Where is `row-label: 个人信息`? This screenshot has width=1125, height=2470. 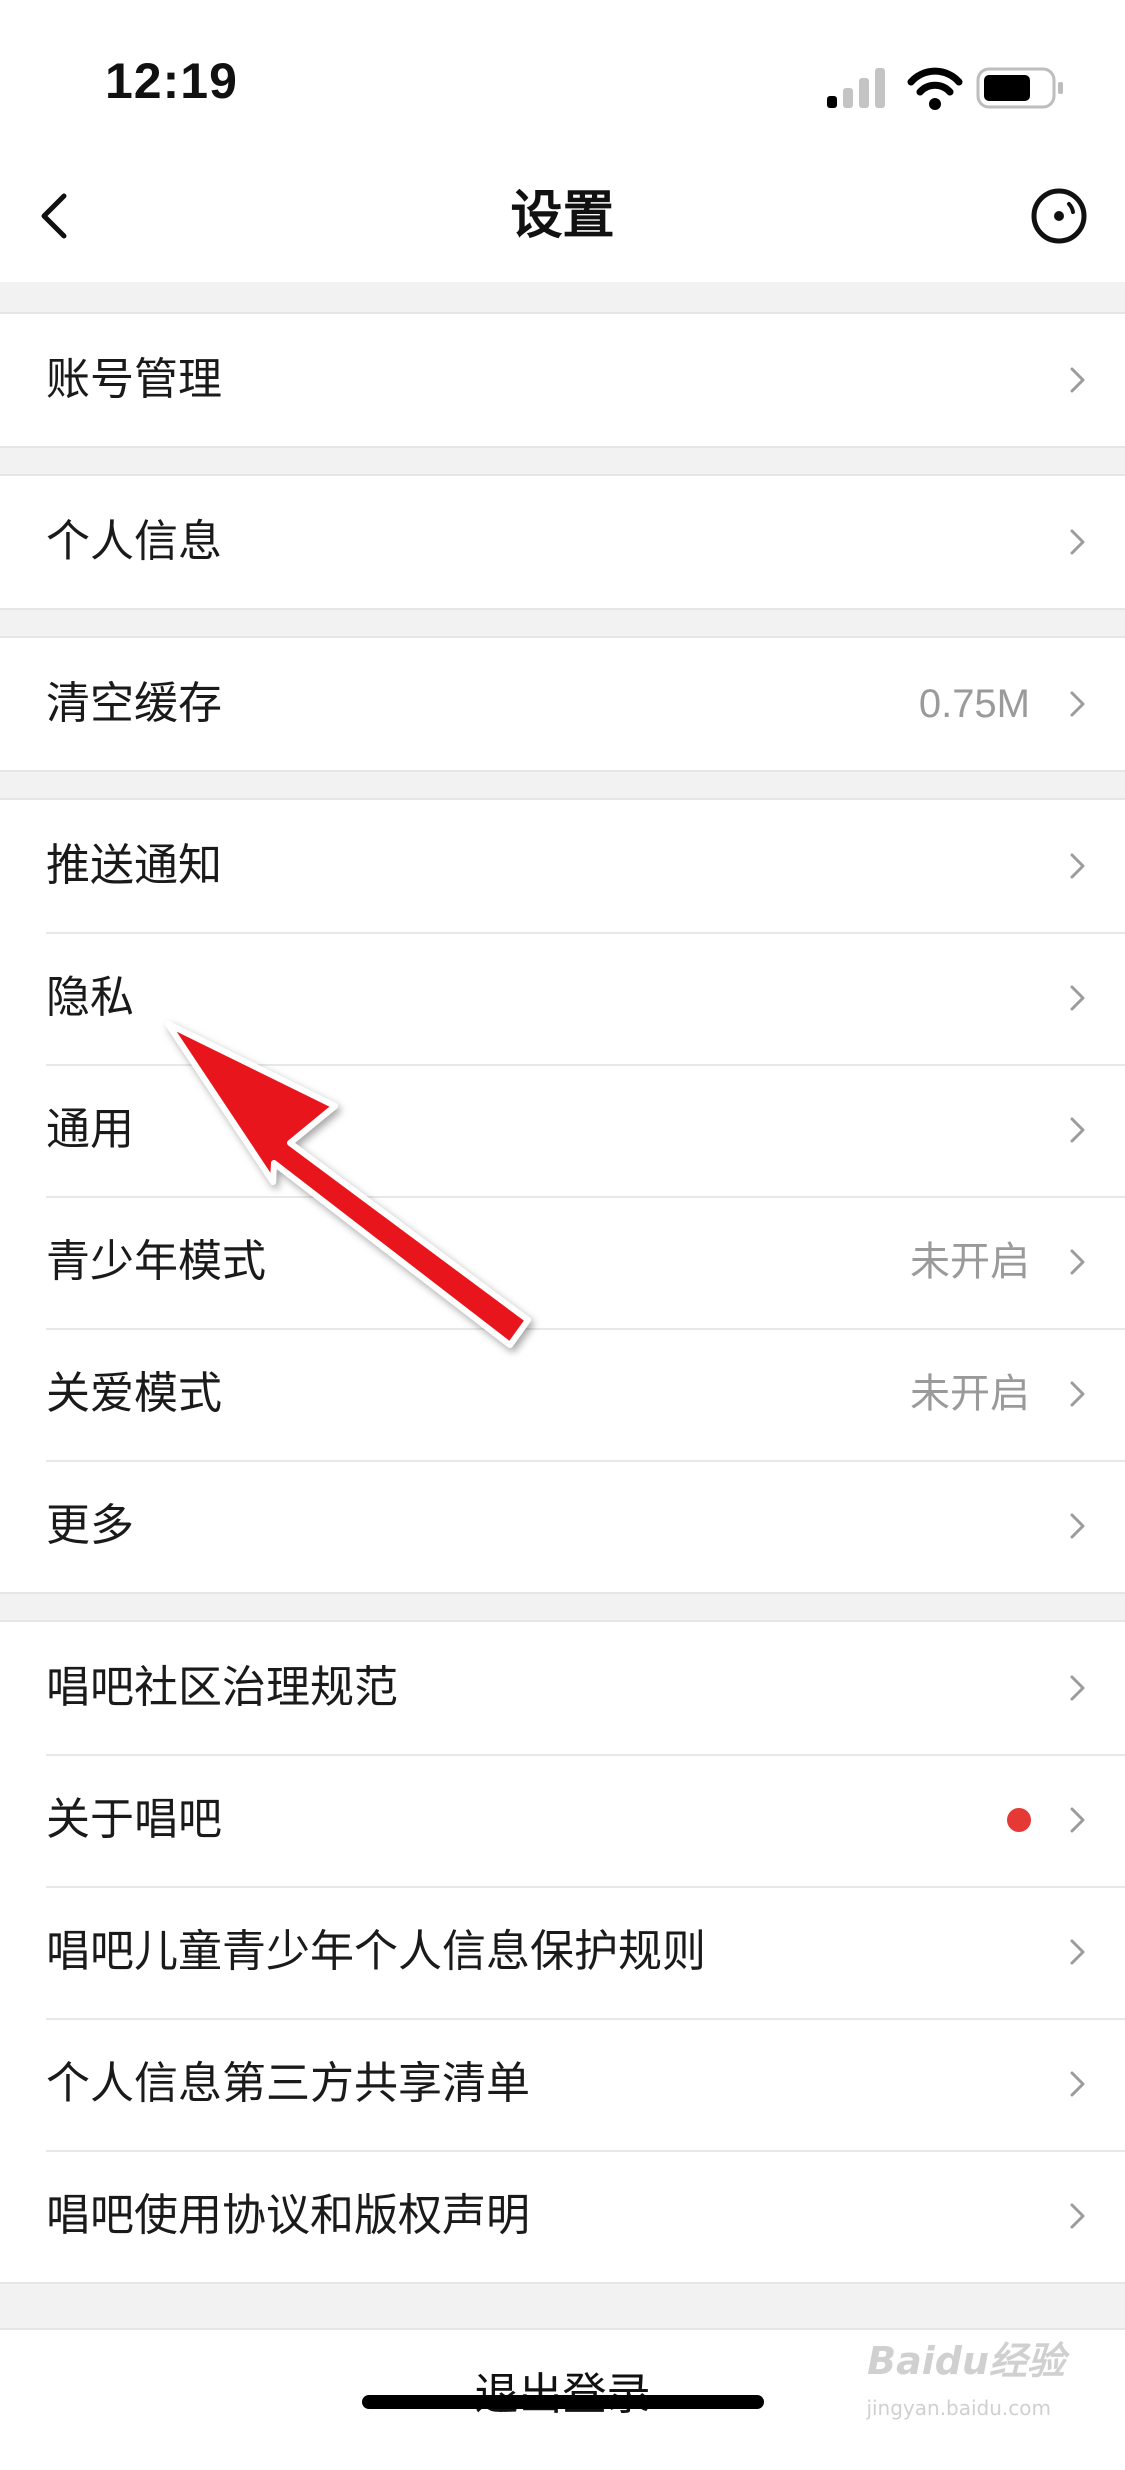 row-label: 个人信息 is located at coordinates (134, 541).